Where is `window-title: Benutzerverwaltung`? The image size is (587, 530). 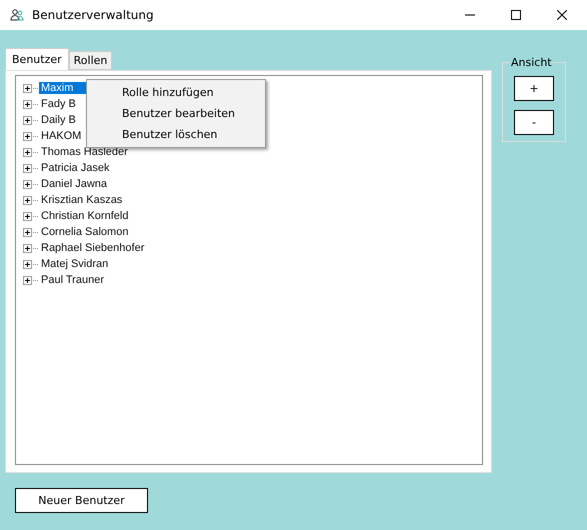
window-title: Benutzerverwaltung is located at coordinates (93, 15).